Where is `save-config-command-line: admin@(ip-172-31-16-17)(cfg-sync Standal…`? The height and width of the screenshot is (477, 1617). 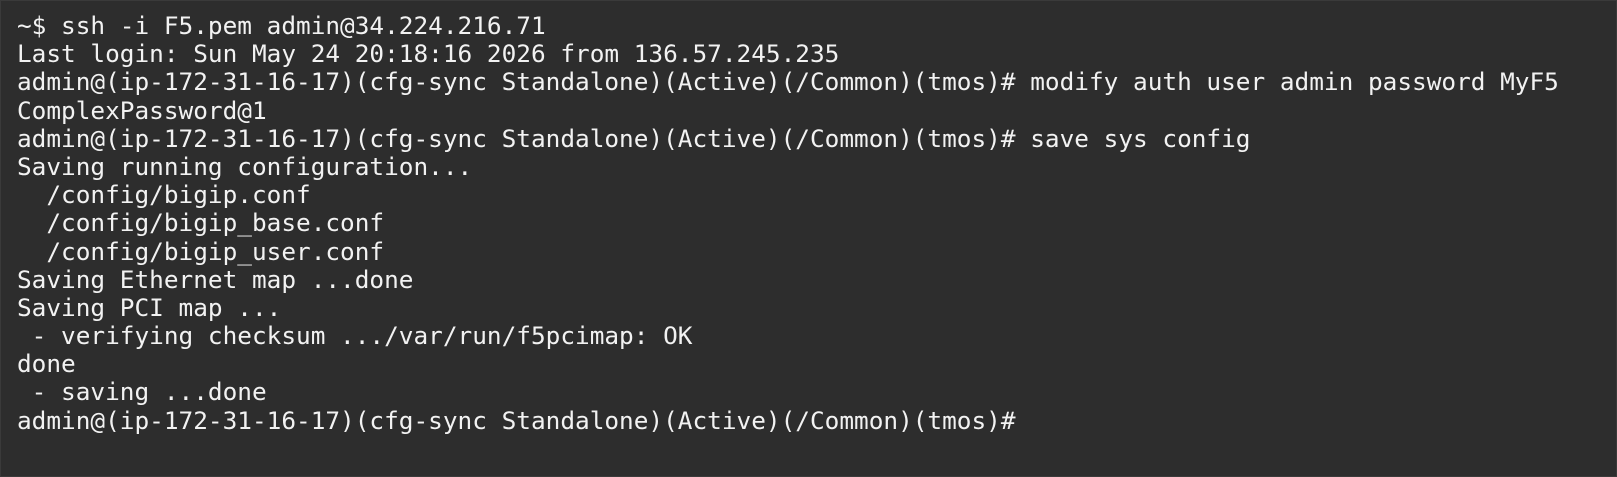
save-config-command-line: admin@(ip-172-31-16-17)(cfg-sync Standal… is located at coordinates (634, 138).